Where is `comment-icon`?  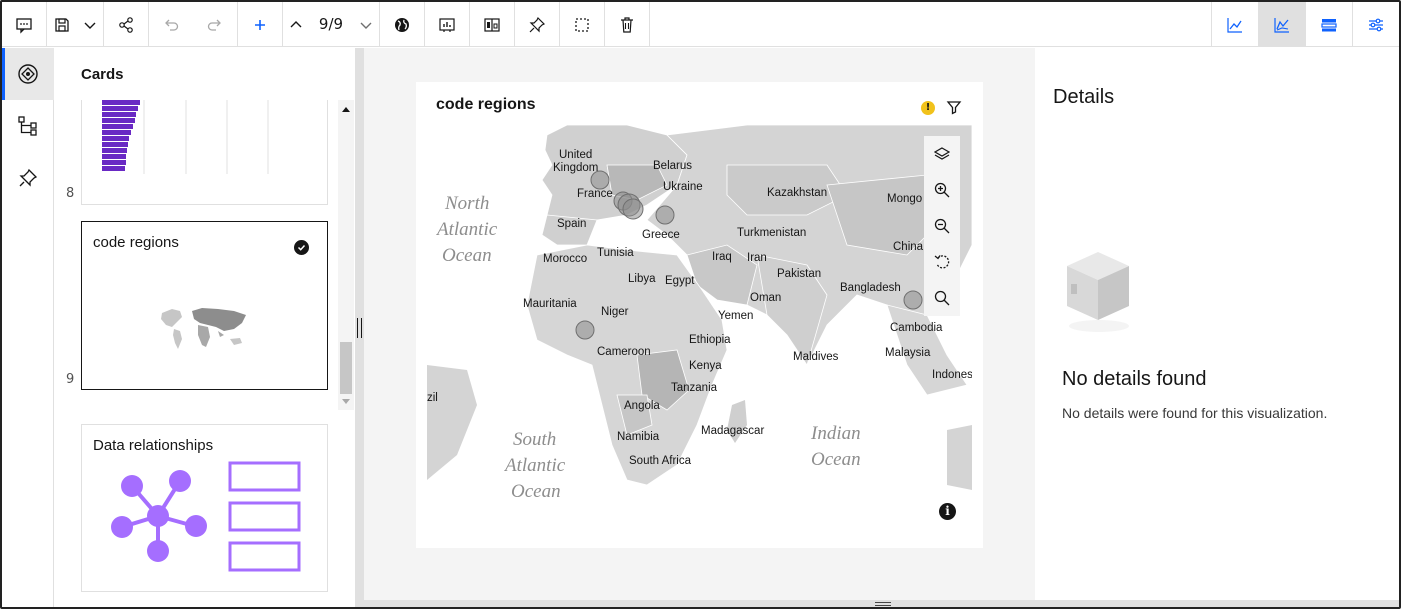
comment-icon is located at coordinates (24, 24).